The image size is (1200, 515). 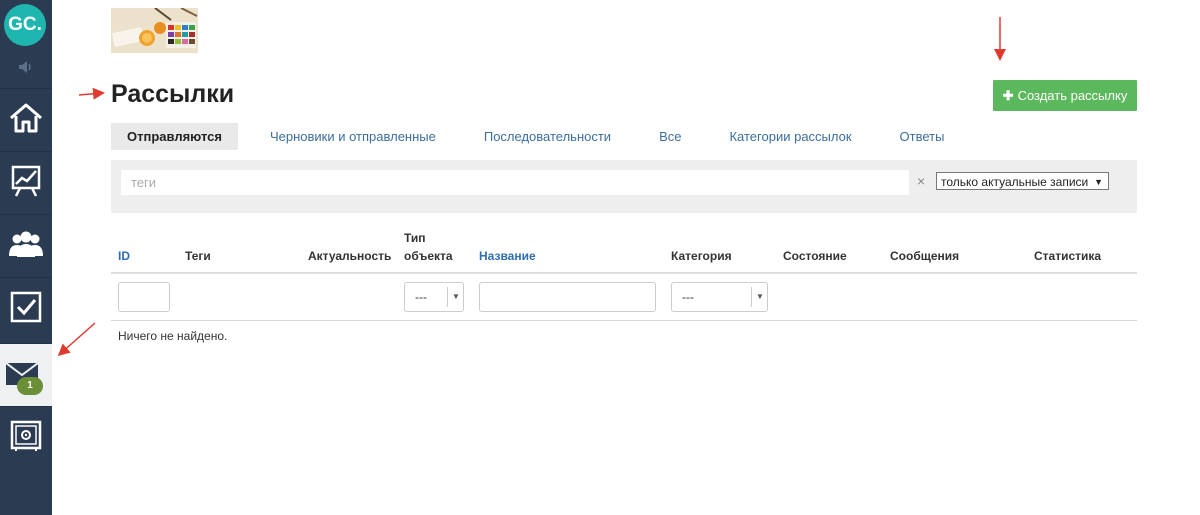 I want to click on tab-drafts-and-sent: Черновики и отправленные, so click(x=353, y=136).